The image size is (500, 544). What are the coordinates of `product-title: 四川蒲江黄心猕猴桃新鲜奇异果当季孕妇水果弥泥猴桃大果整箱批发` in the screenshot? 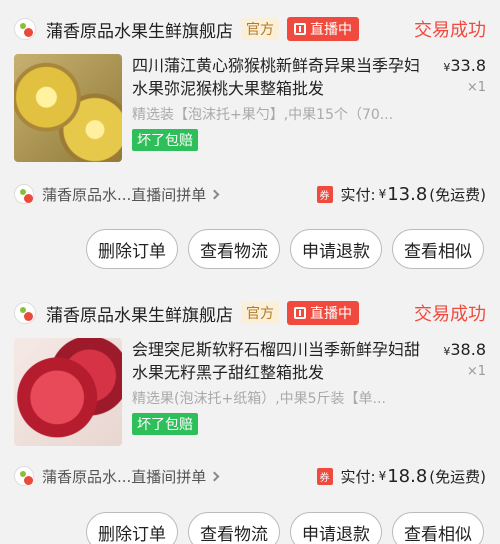 It's located at (280, 77).